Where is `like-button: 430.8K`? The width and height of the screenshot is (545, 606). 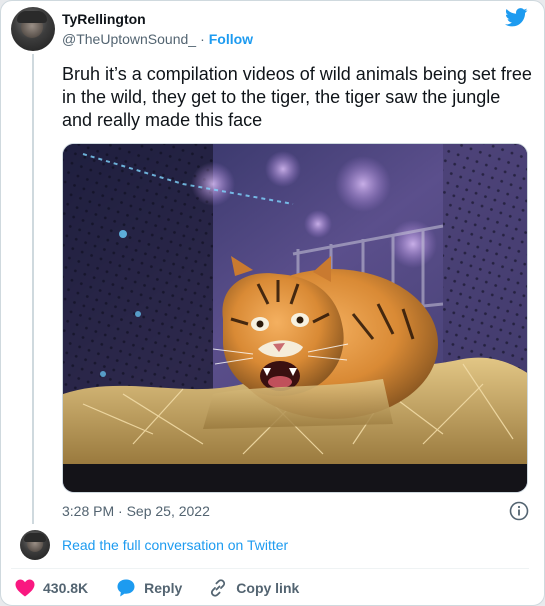
like-button: 430.8K is located at coordinates (51, 588).